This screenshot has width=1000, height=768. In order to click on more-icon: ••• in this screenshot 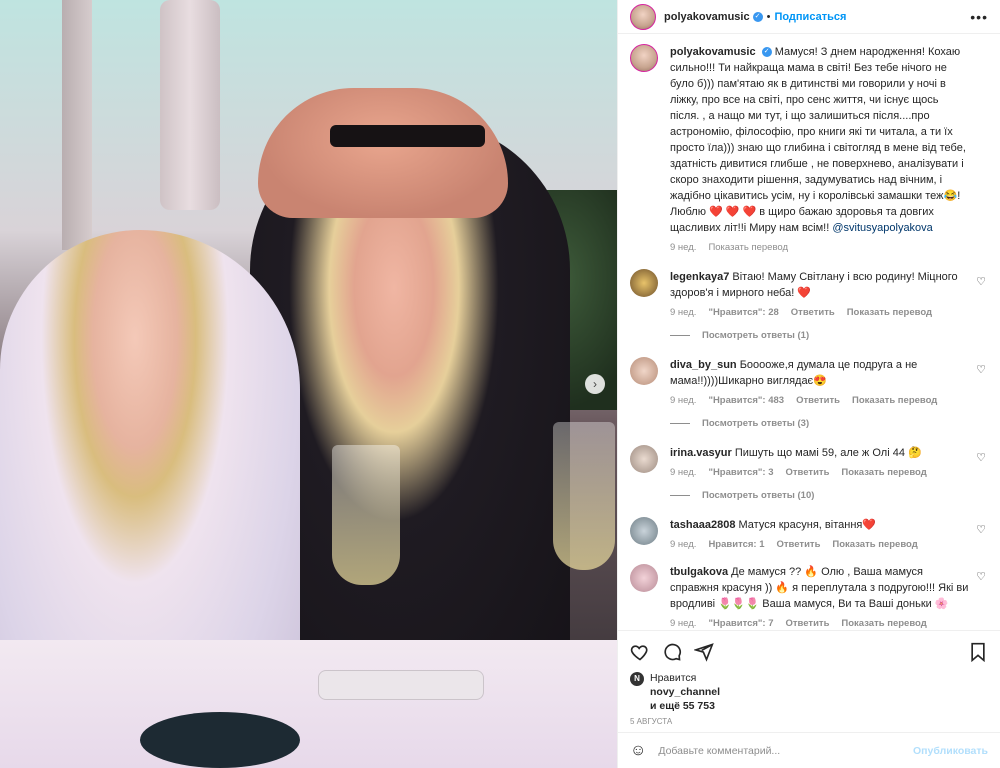, I will do `click(979, 17)`.